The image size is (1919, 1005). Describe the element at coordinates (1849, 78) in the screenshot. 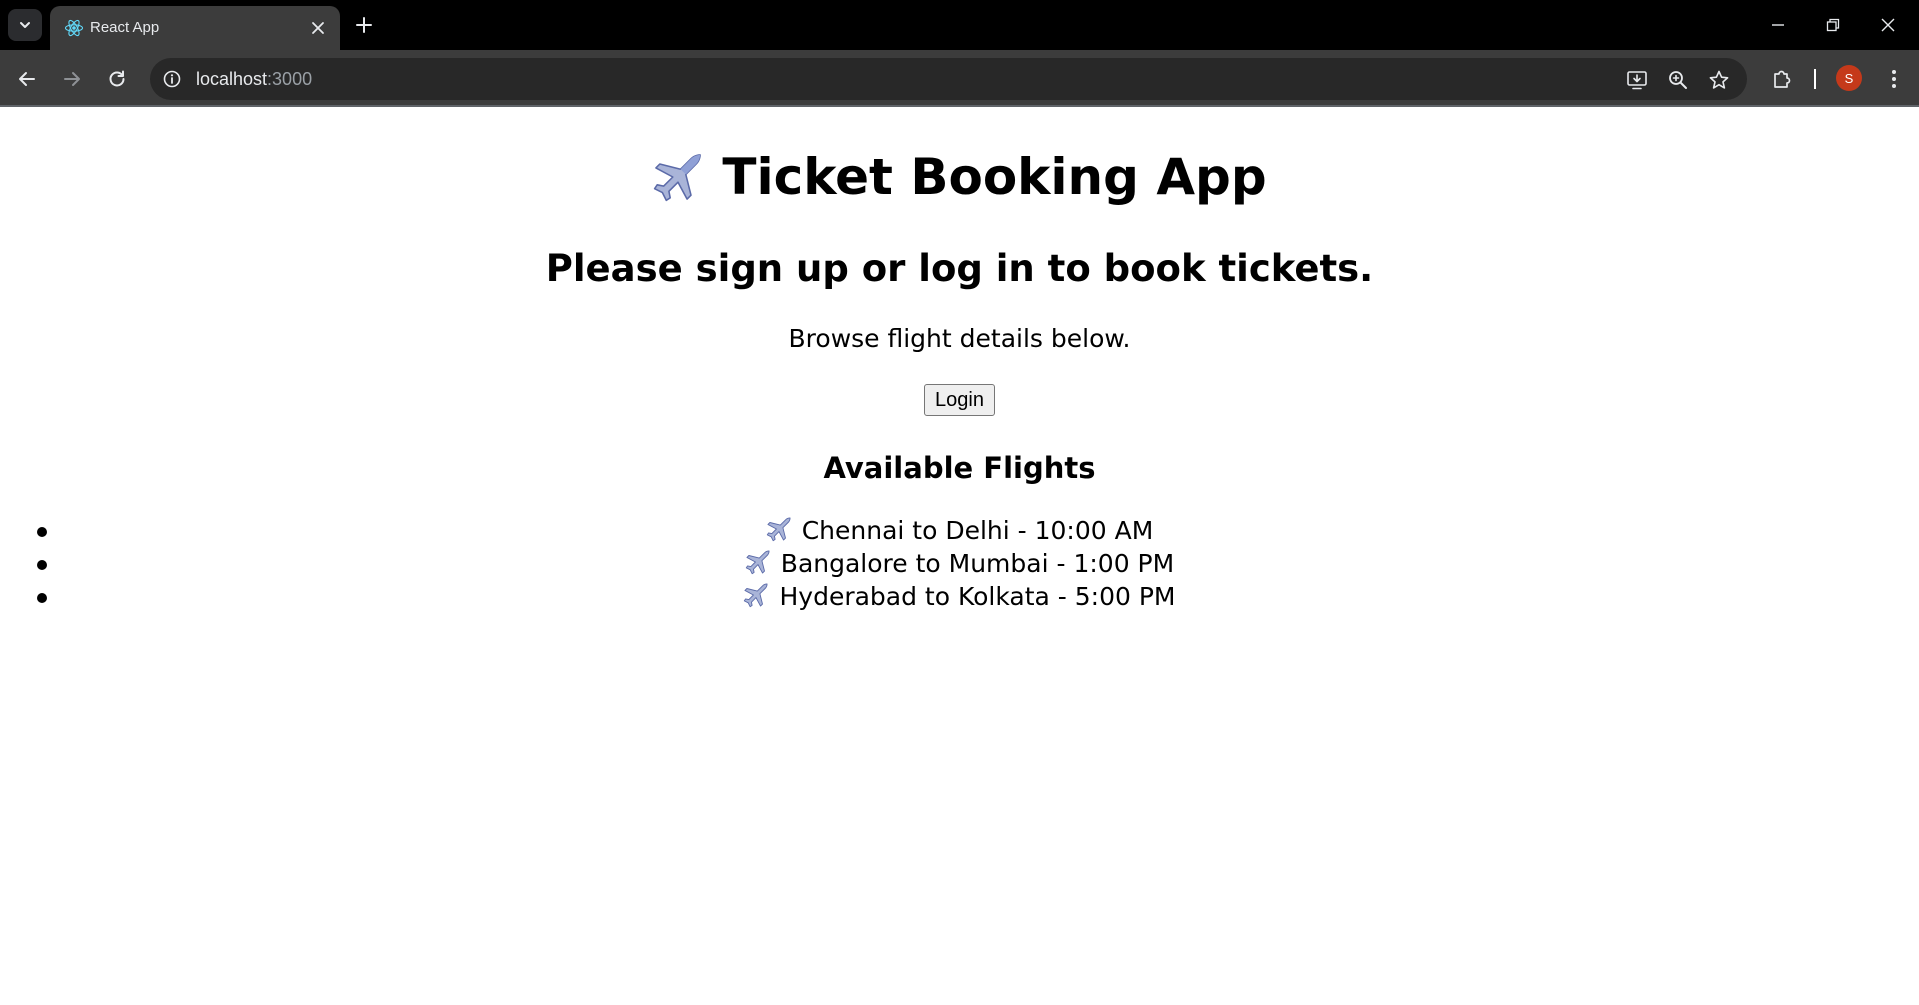

I see `profile-avatar: S` at that location.